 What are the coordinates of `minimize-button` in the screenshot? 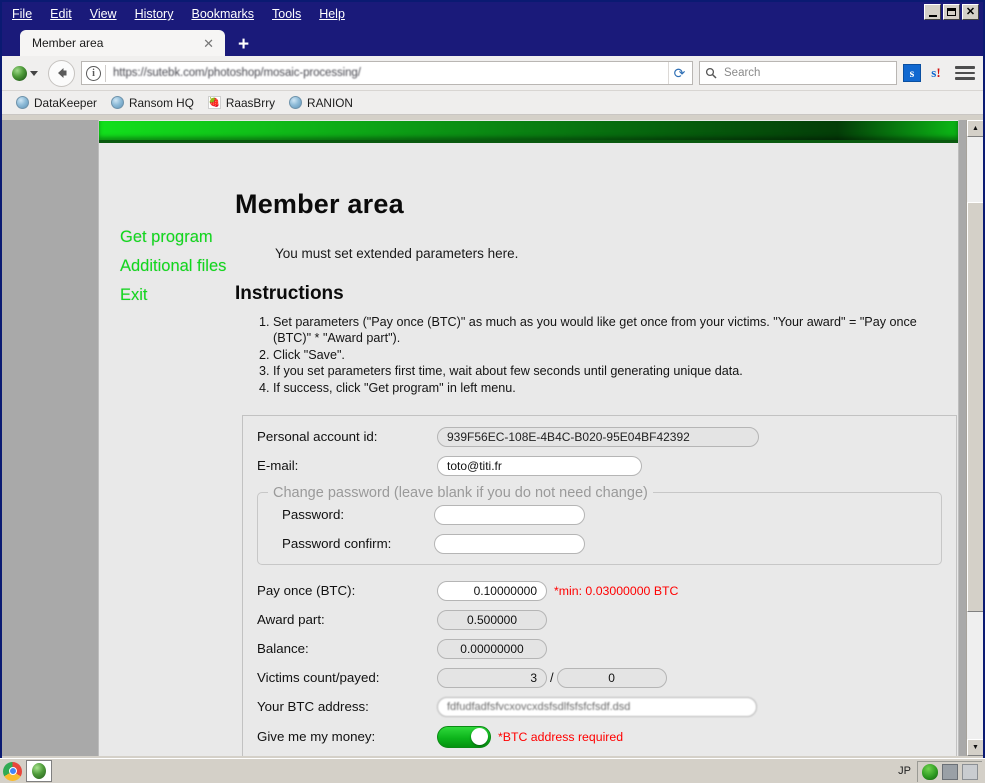 It's located at (932, 12).